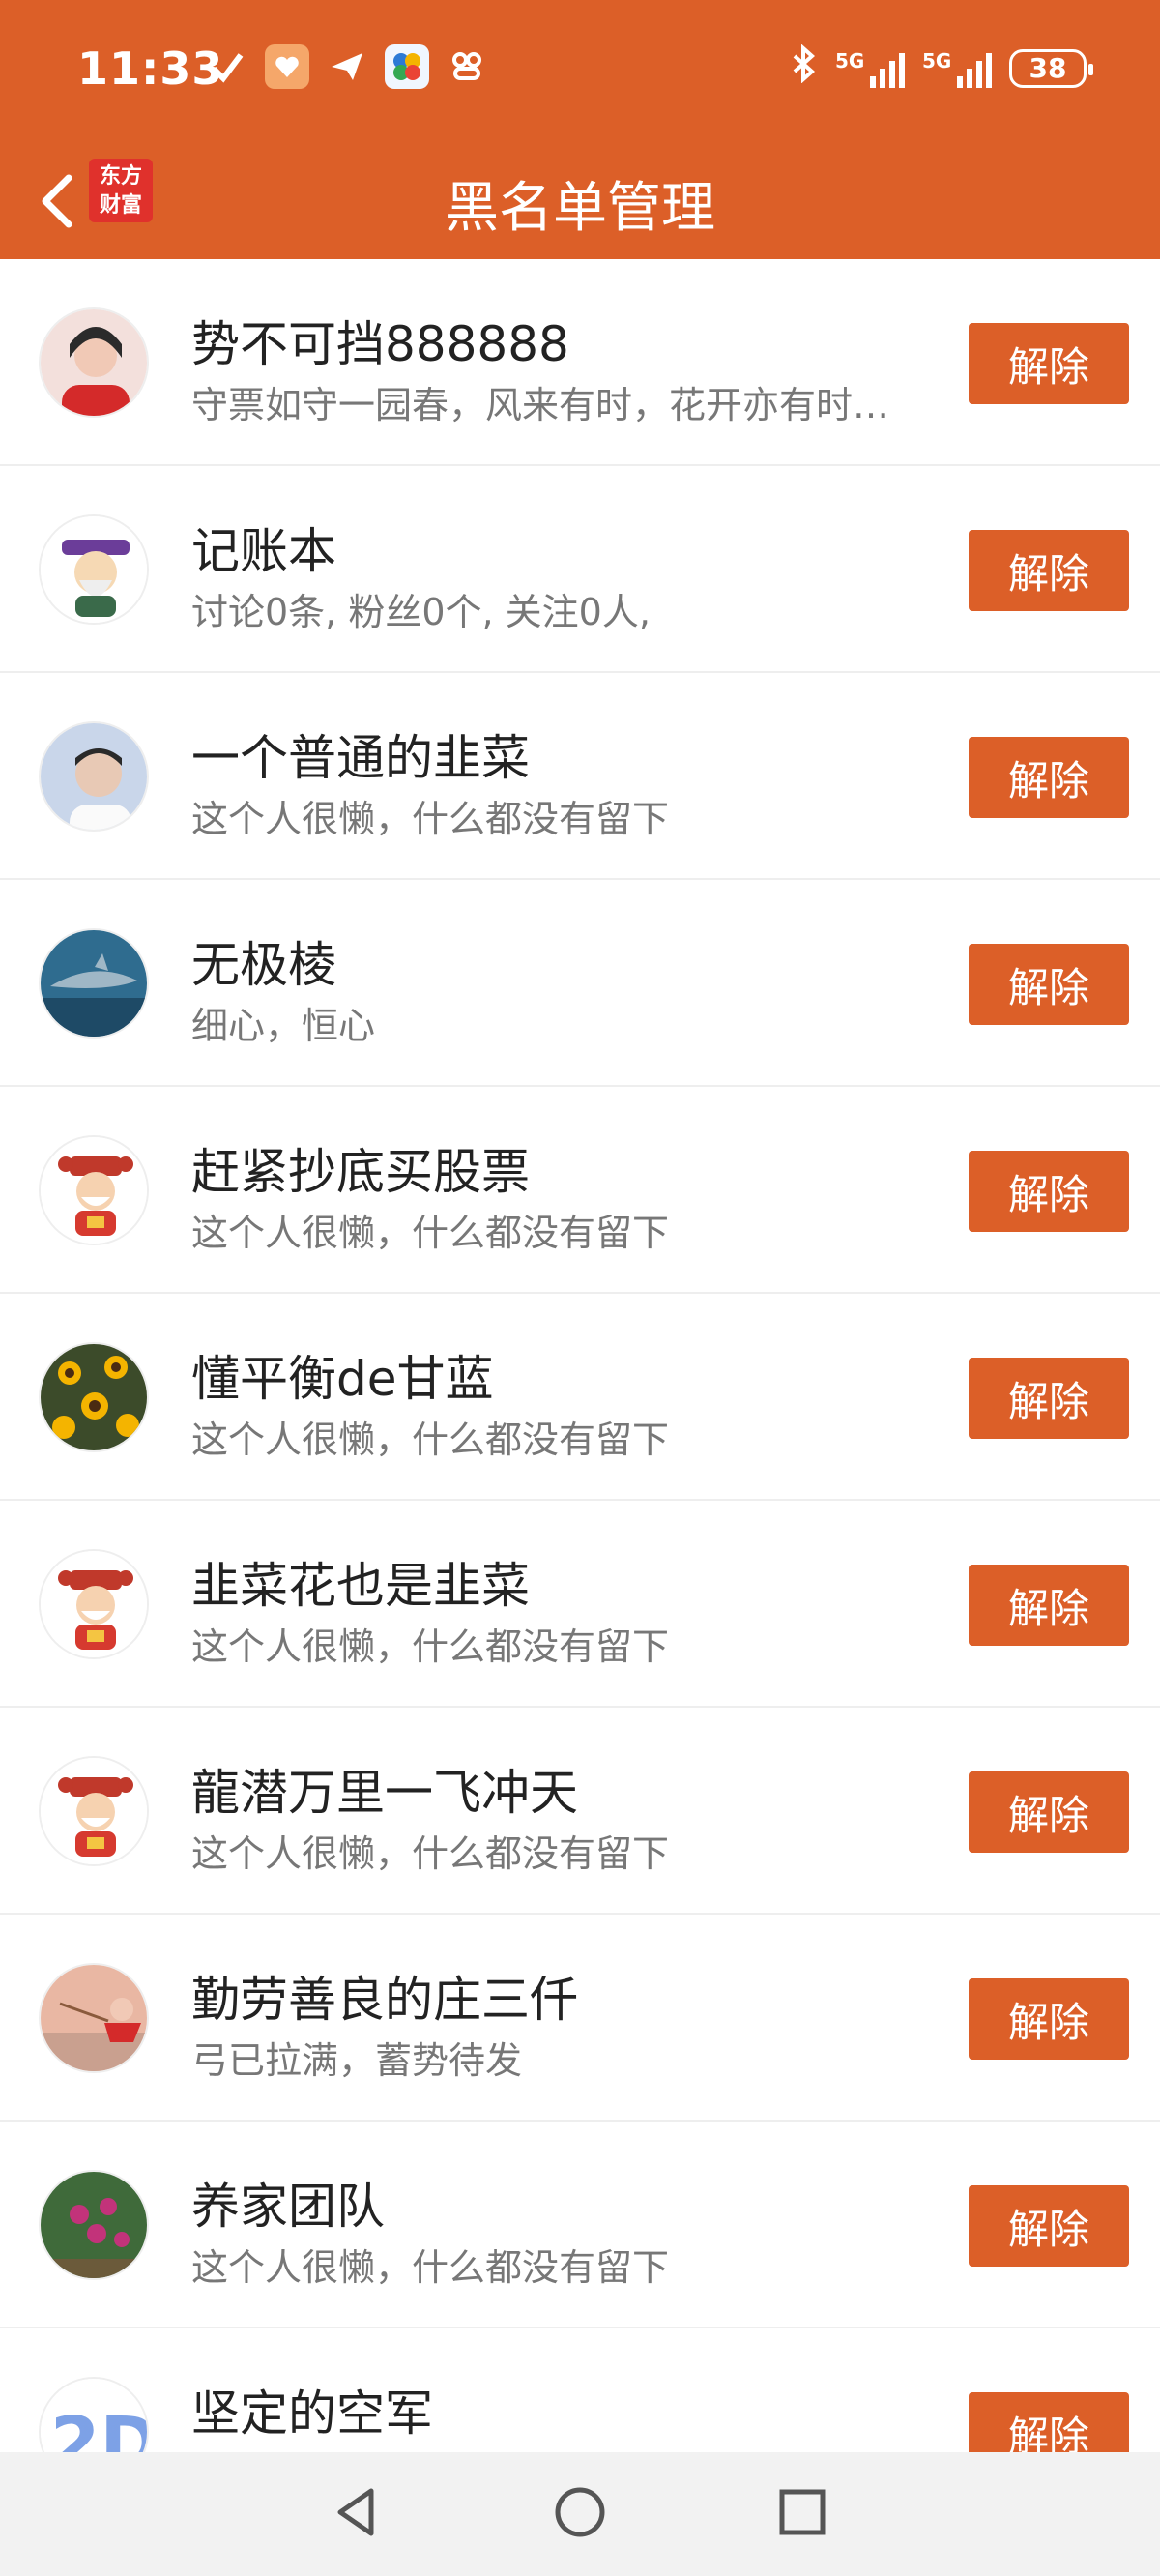 This screenshot has width=1160, height=2576. Describe the element at coordinates (580, 1190) in the screenshot. I see `list-item: 赶紧抄底买股票这个人很懒，什么都没有留下 解除` at that location.